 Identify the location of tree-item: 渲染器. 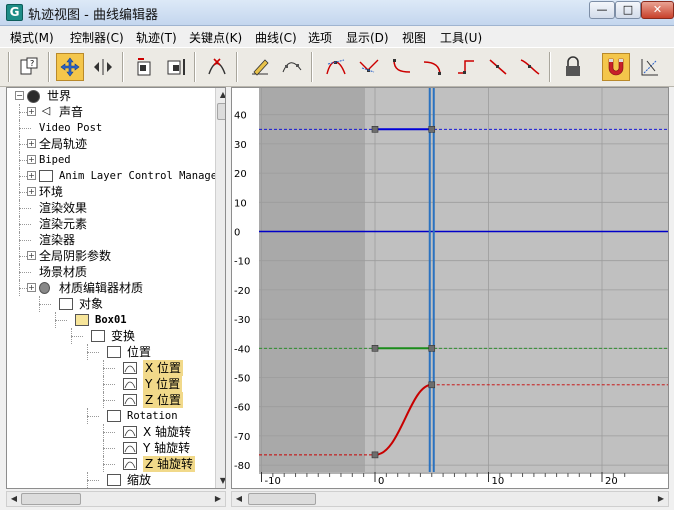
(57, 240).